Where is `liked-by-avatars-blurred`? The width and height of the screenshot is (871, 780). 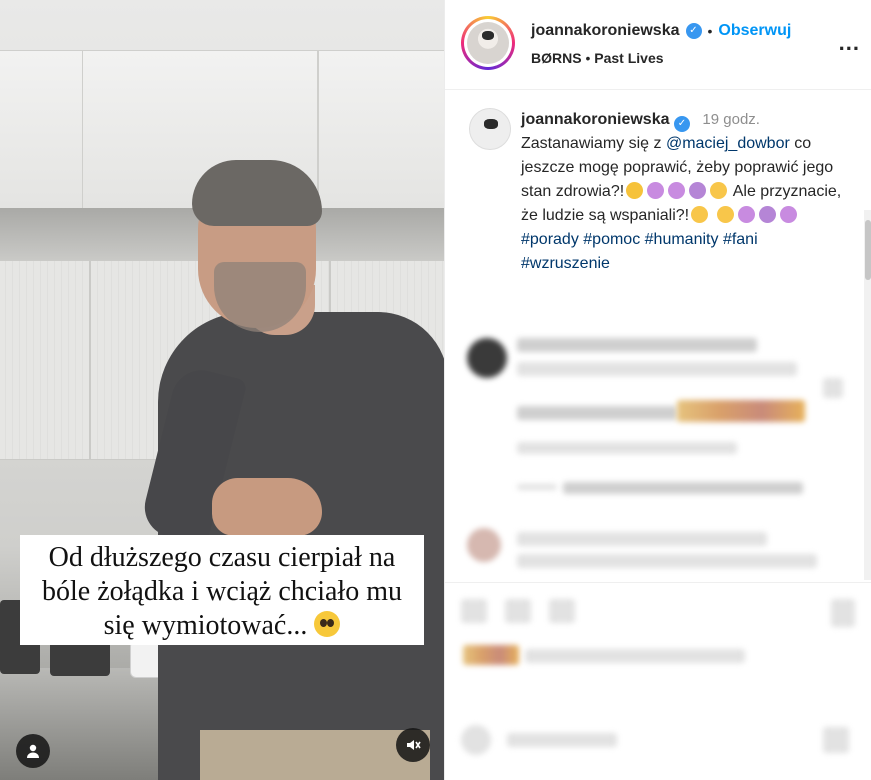 liked-by-avatars-blurred is located at coordinates (491, 655).